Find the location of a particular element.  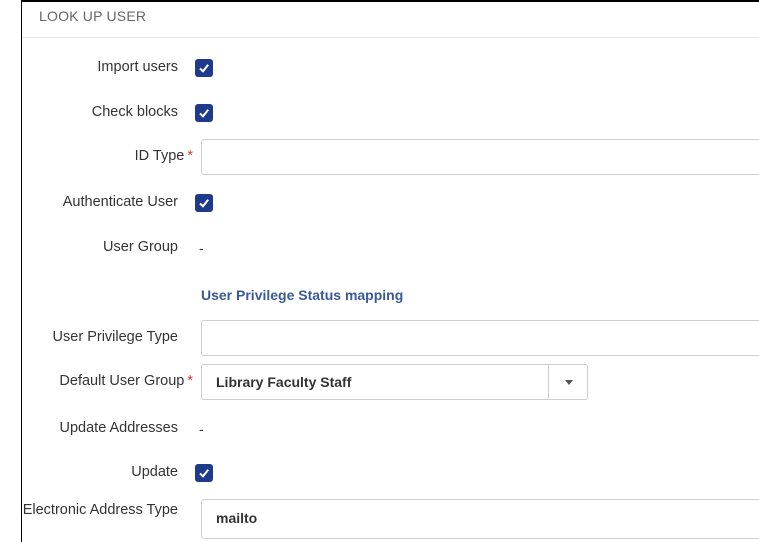

row-electronic-address-type: Electronic Address Type mailto is located at coordinates (379, 519).